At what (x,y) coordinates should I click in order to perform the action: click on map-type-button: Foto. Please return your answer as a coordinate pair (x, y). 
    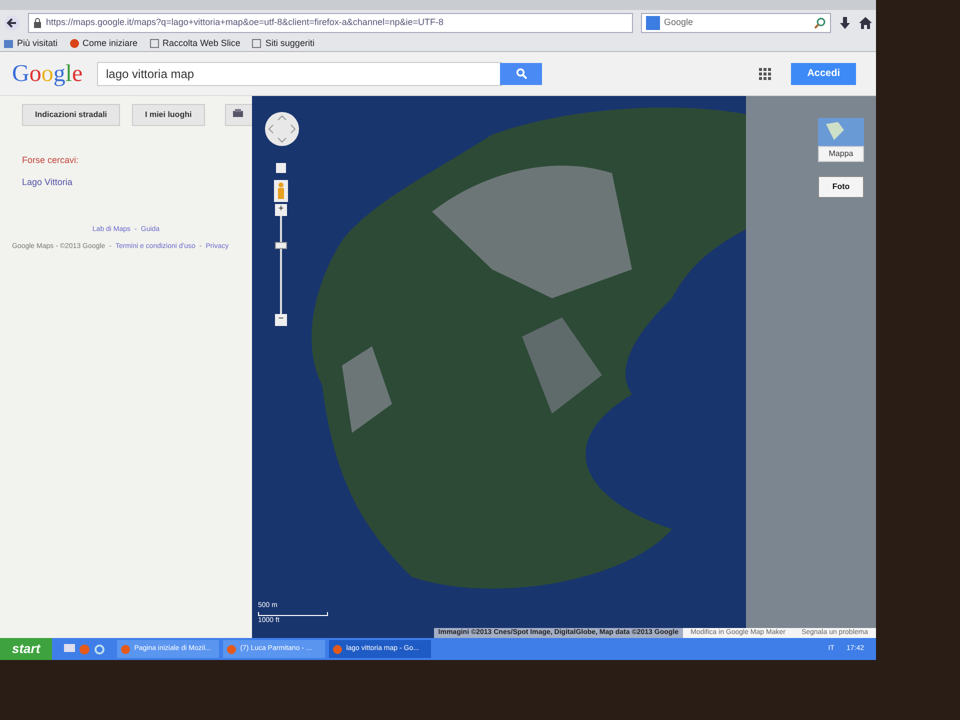
    Looking at the image, I should click on (841, 187).